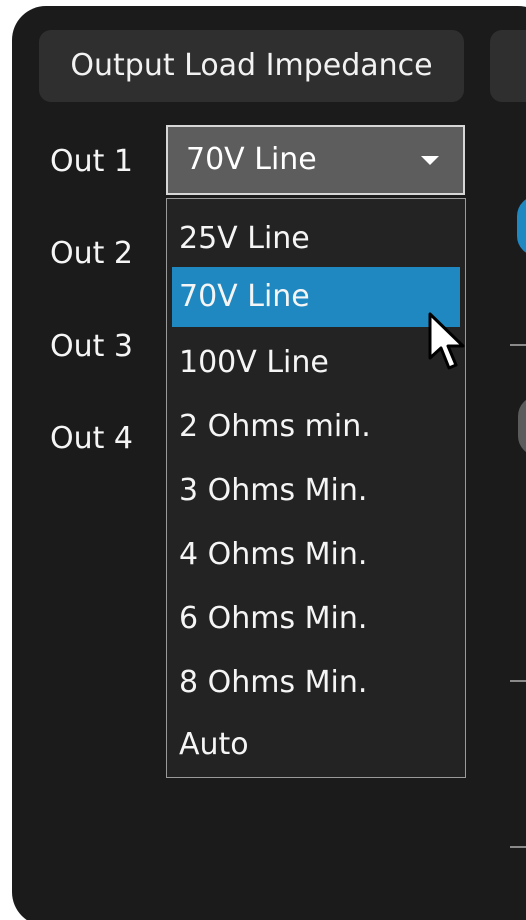 This screenshot has width=526, height=920. Describe the element at coordinates (316, 683) in the screenshot. I see `option-8-ohms-min: 8 Ohms Min.` at that location.